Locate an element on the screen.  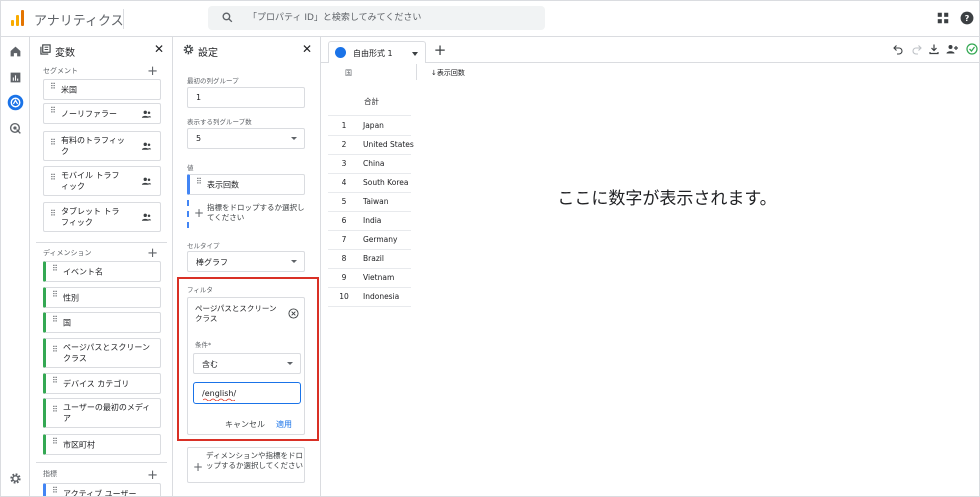
condition-select: 含む is located at coordinates (247, 363).